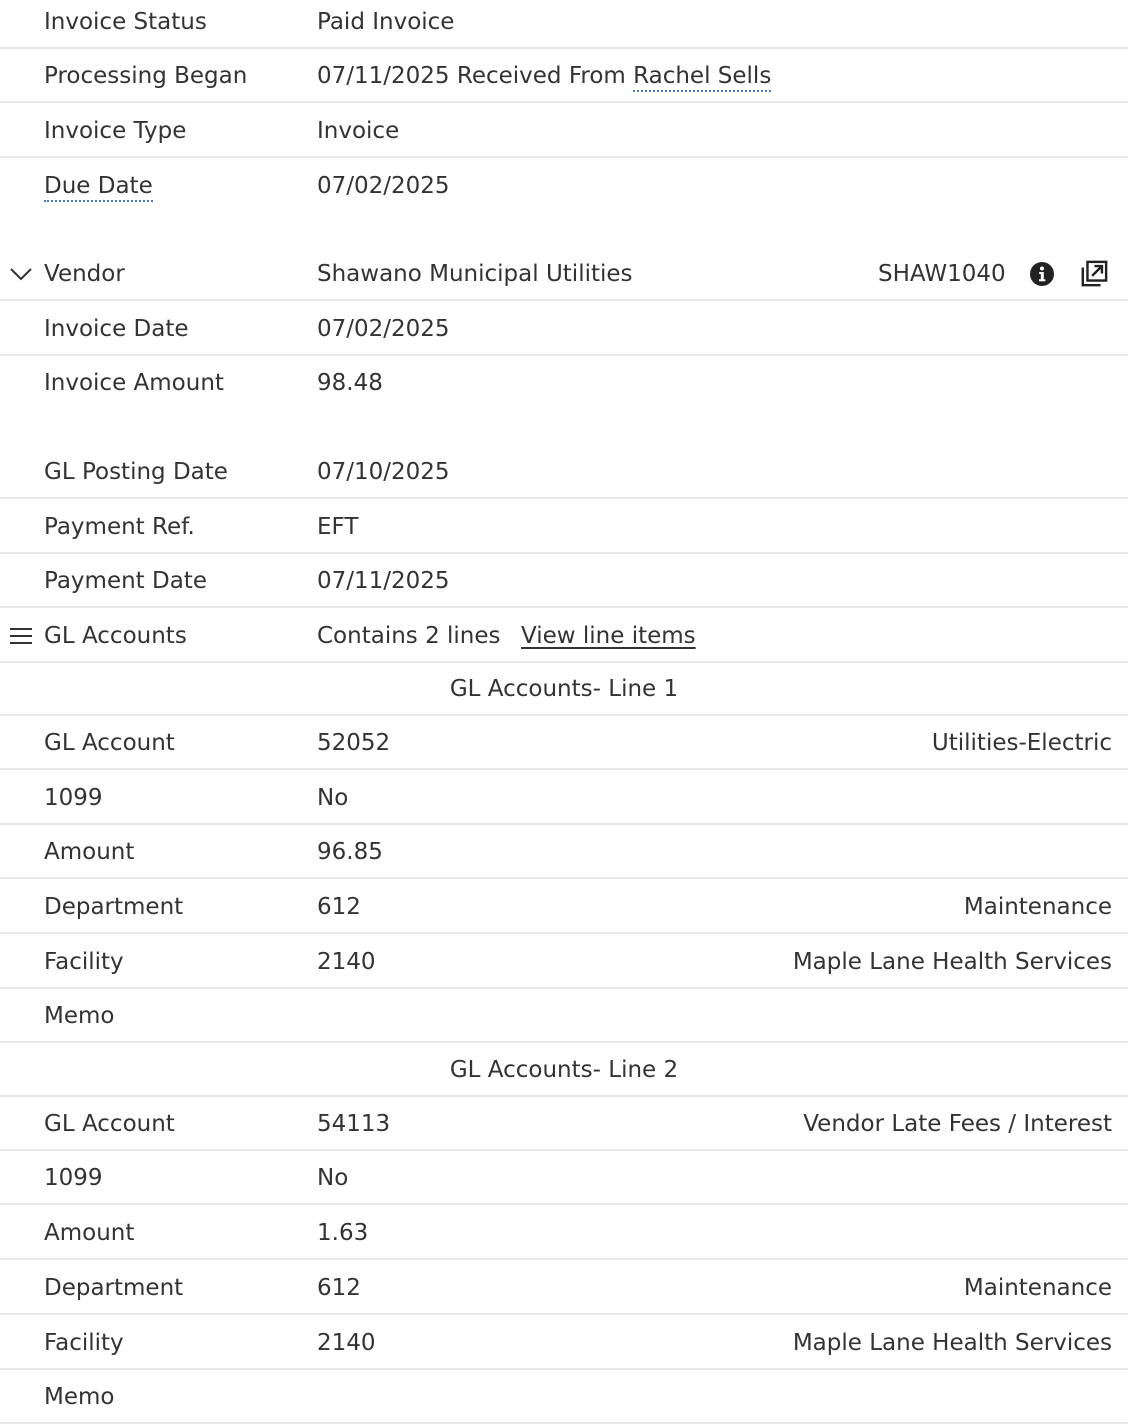 The image size is (1128, 1425). I want to click on gl-line-1-amount-row: Amount 96.85, so click(564, 852).